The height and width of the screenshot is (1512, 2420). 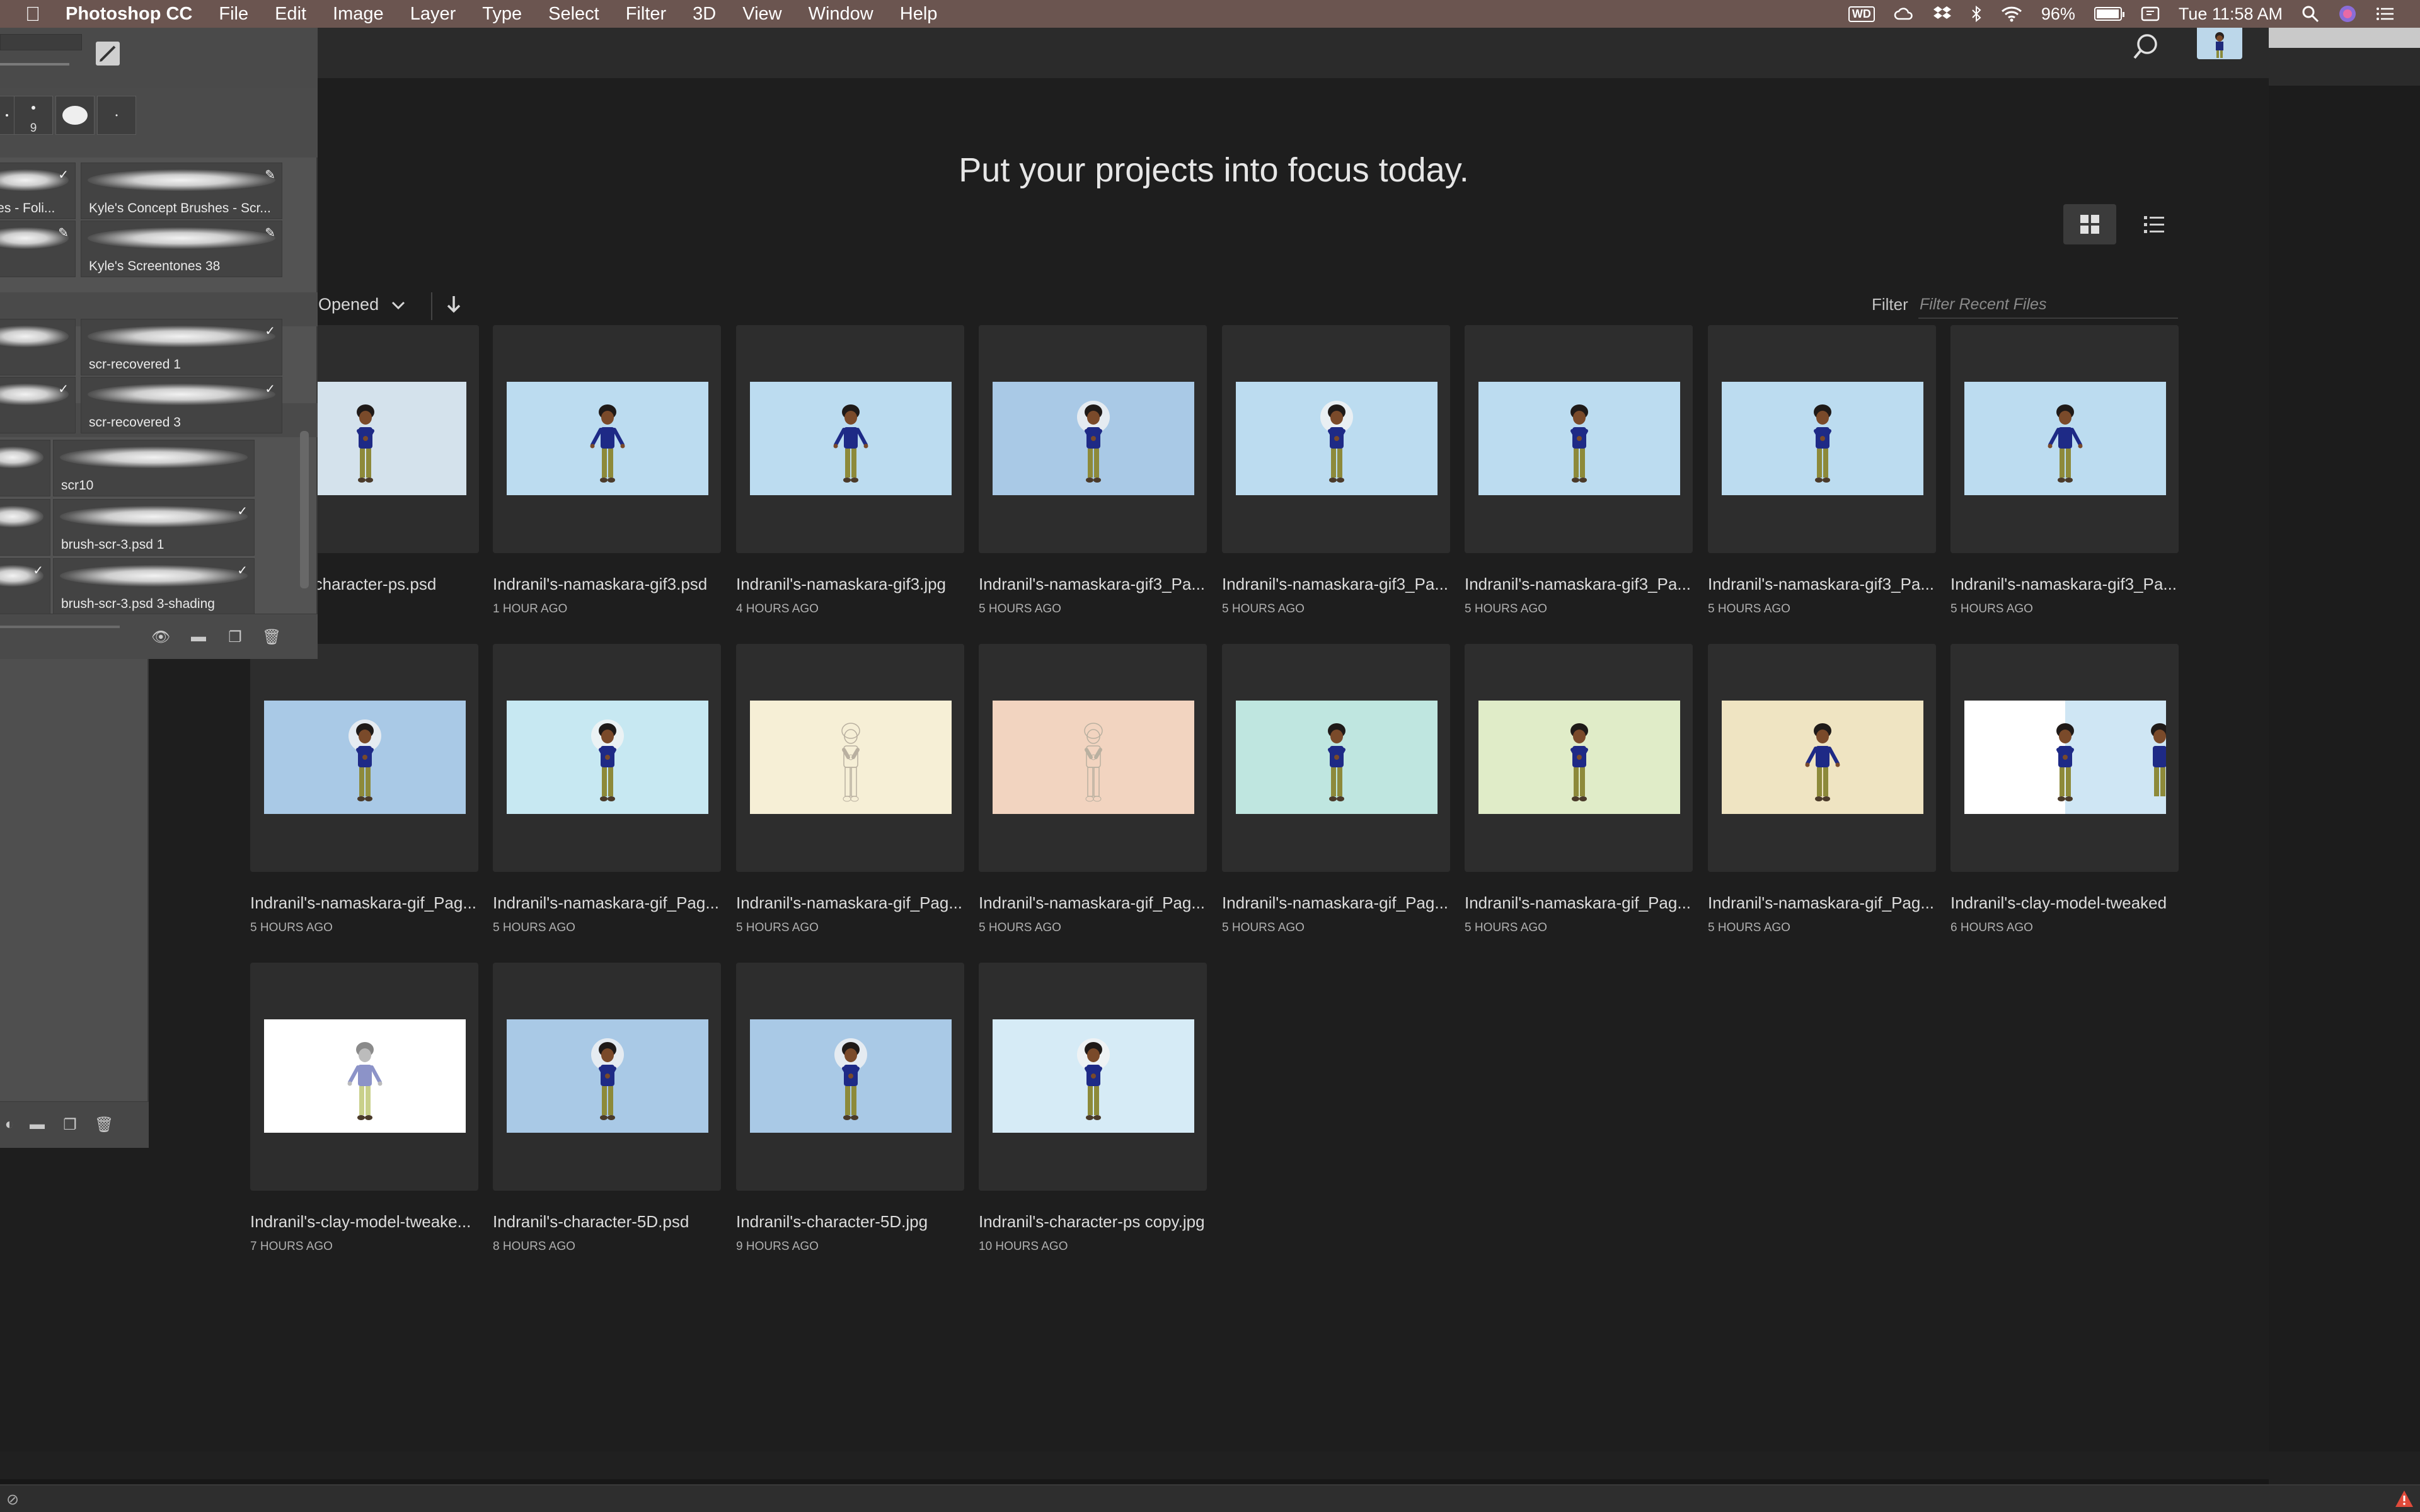 What do you see at coordinates (181, 405) in the screenshot?
I see `brush-item: scr-recovered 3 ✓` at bounding box center [181, 405].